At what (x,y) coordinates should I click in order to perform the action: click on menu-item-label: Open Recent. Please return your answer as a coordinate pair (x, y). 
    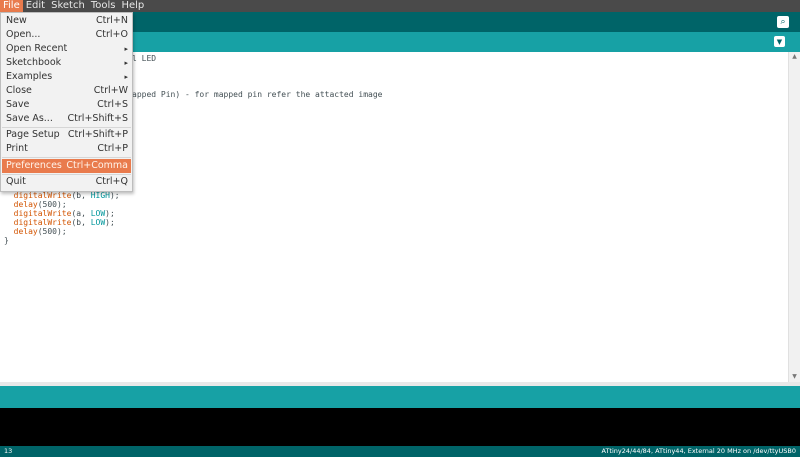
    Looking at the image, I should click on (37, 48).